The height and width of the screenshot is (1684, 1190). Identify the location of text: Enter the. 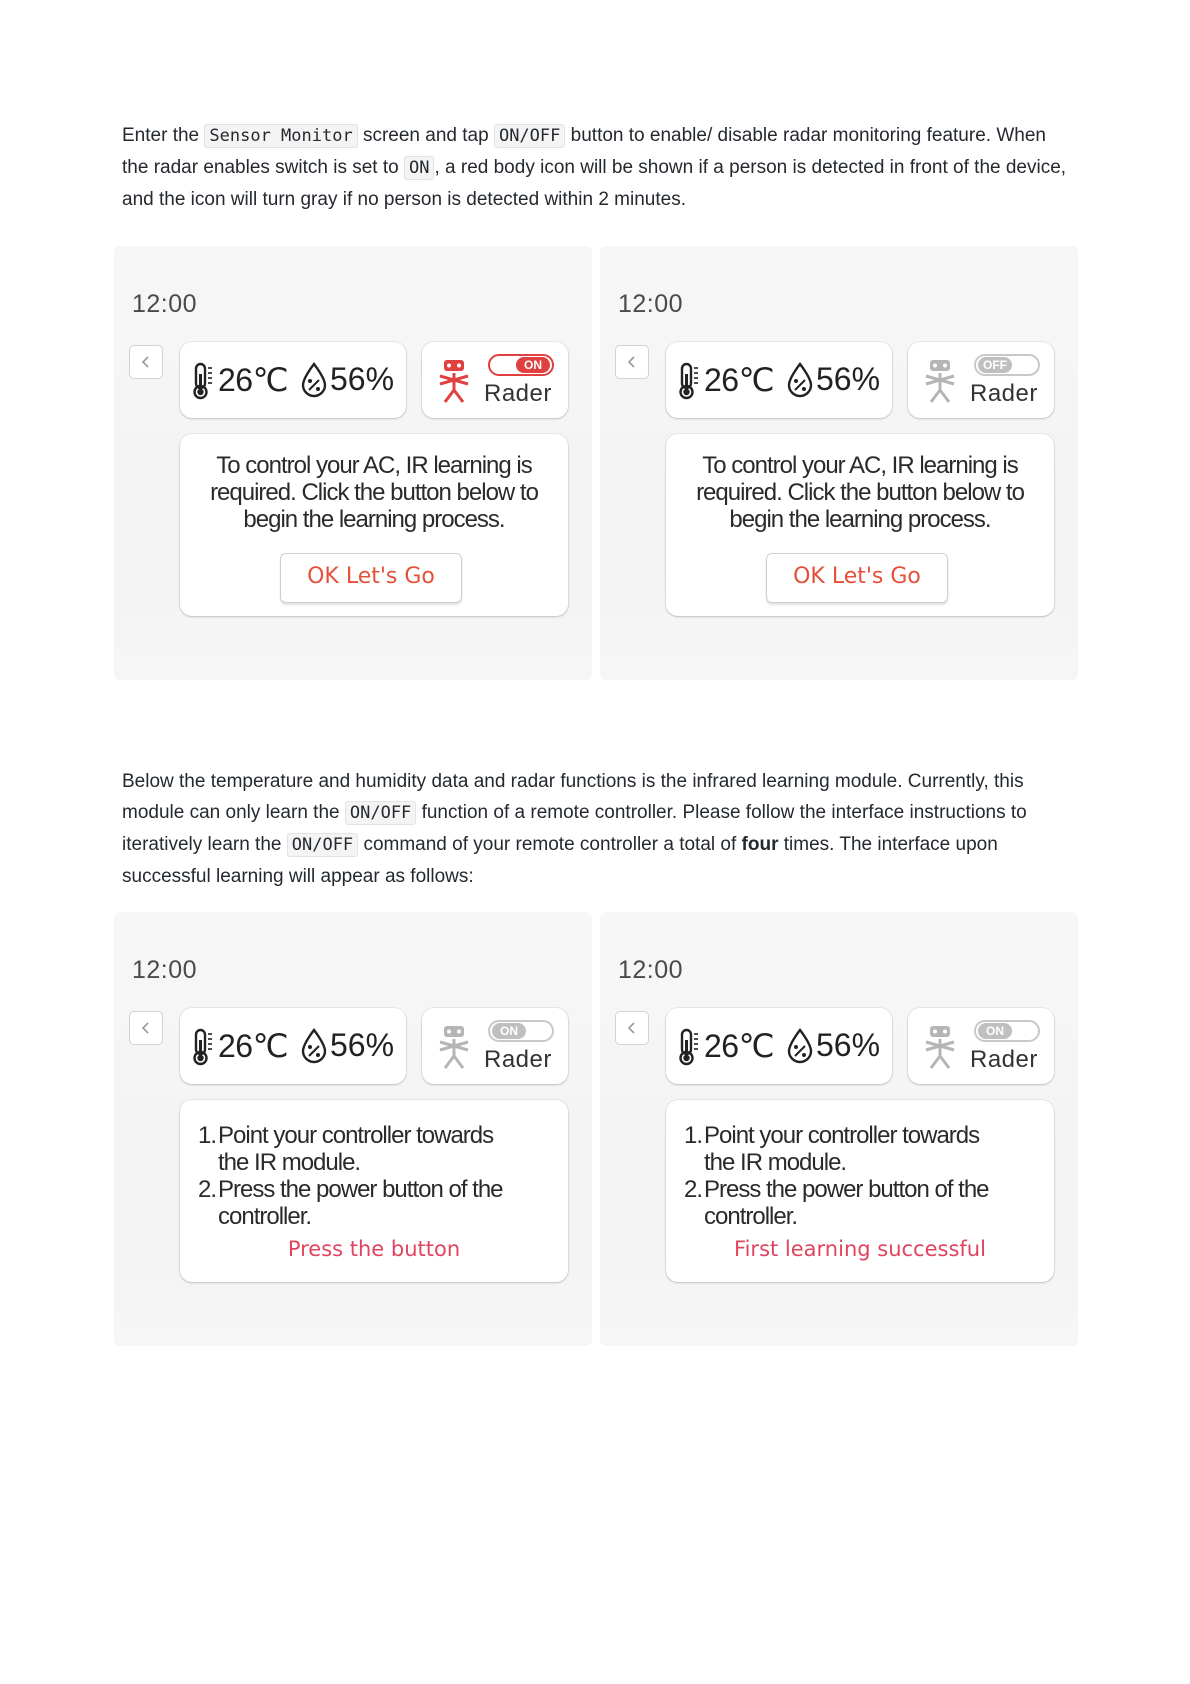
(161, 135).